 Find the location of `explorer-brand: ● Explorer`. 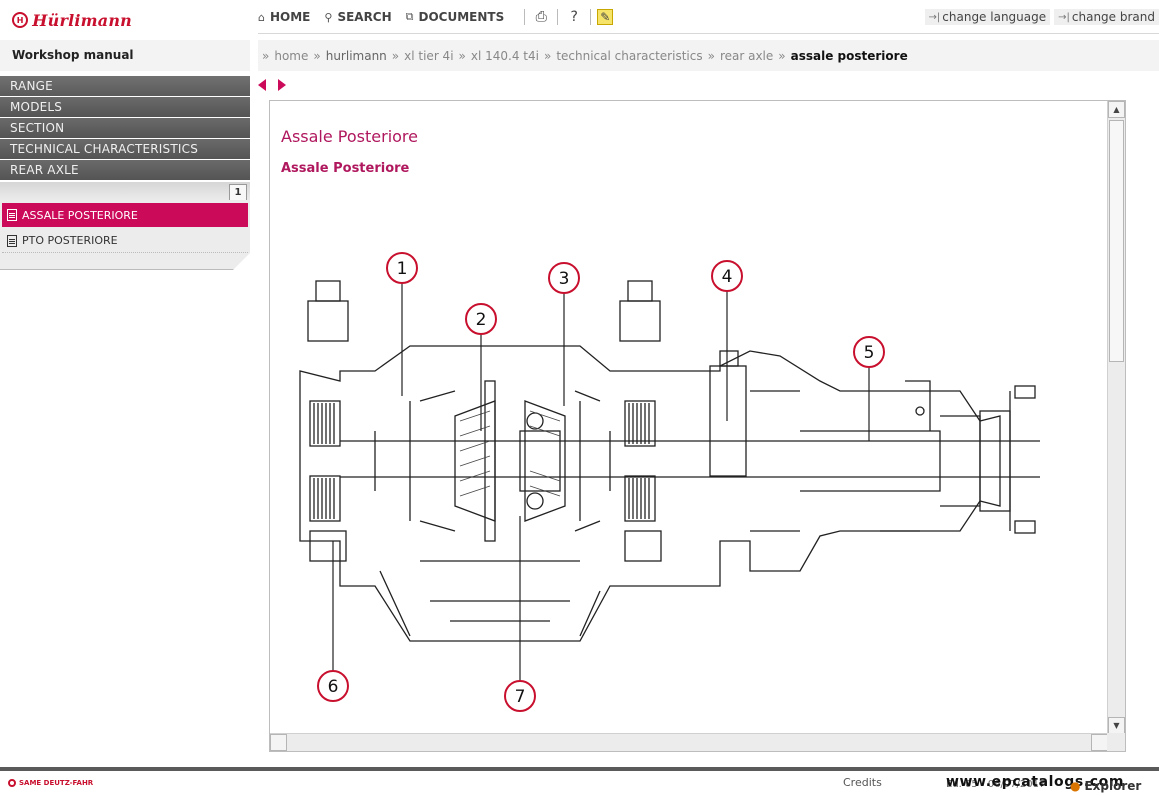

explorer-brand: ● Explorer is located at coordinates (1105, 786).